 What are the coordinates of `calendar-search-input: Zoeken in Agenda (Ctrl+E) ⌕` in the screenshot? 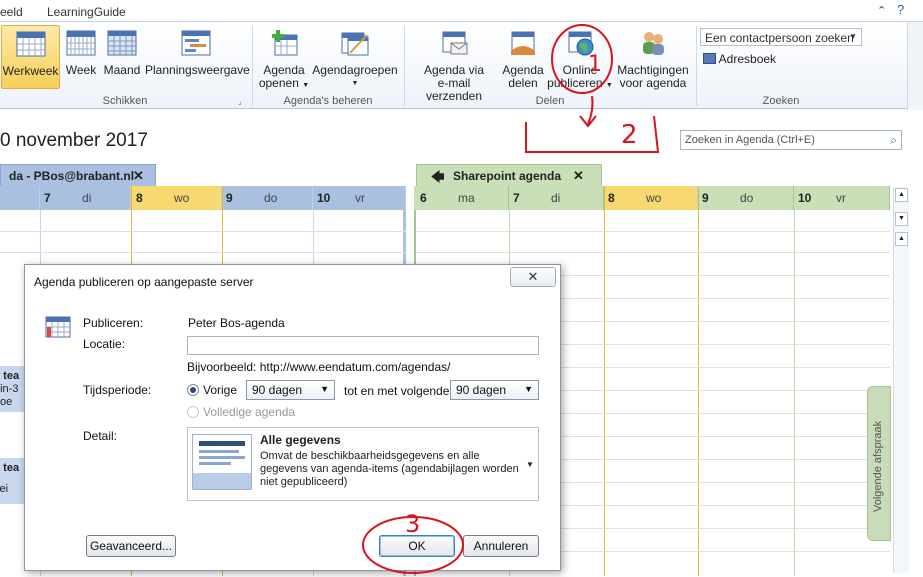 It's located at (791, 140).